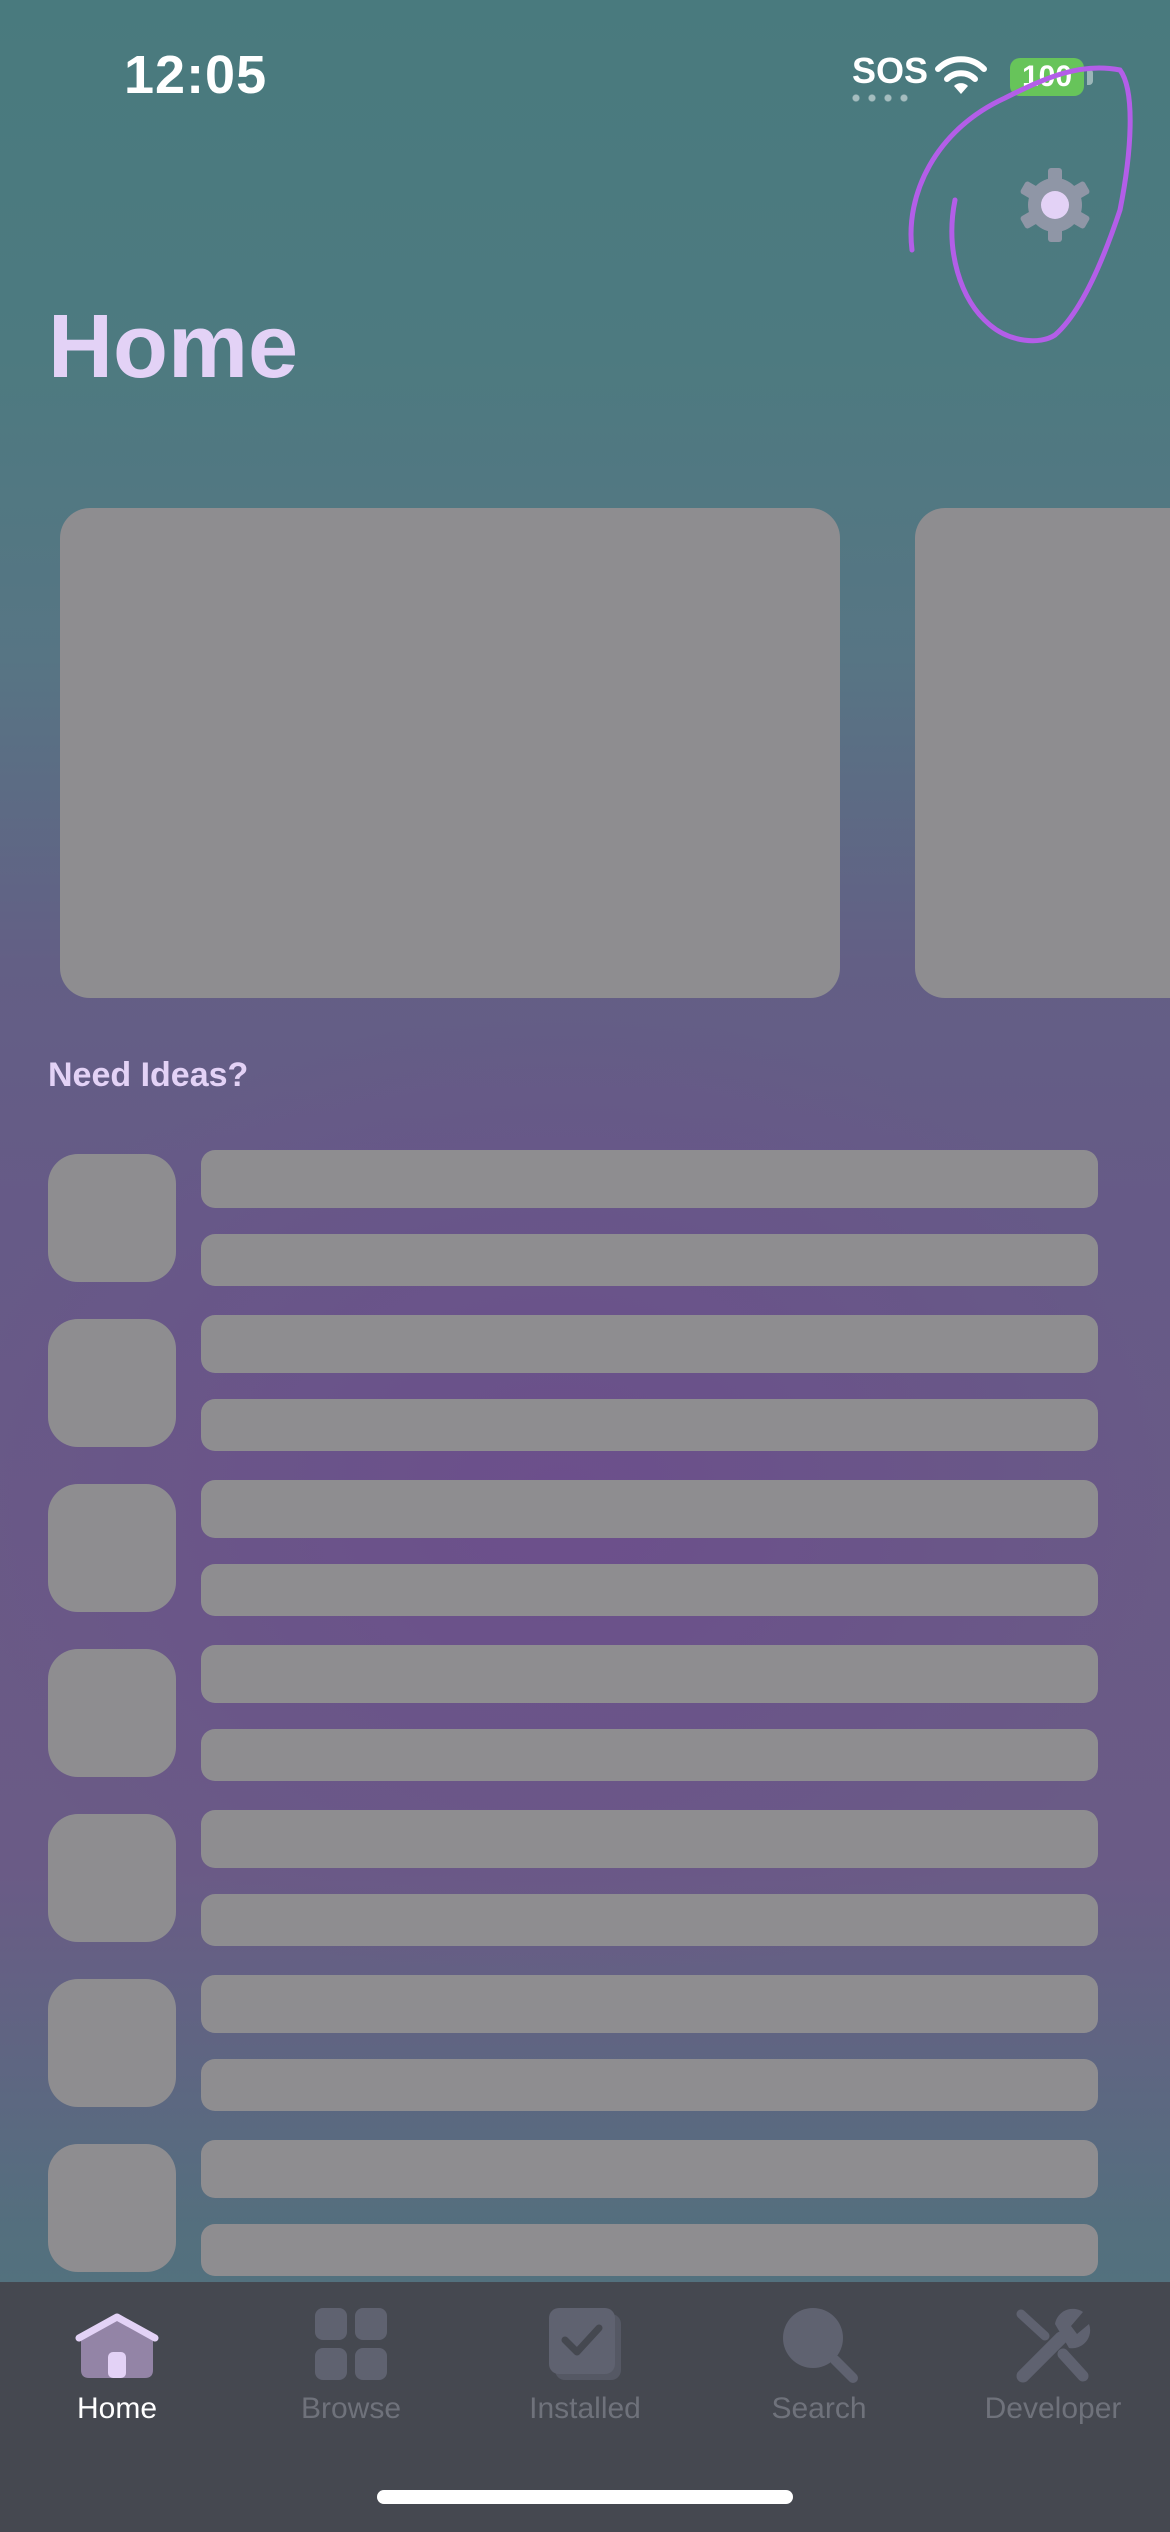  What do you see at coordinates (585, 2497) in the screenshot?
I see `home-indicator` at bounding box center [585, 2497].